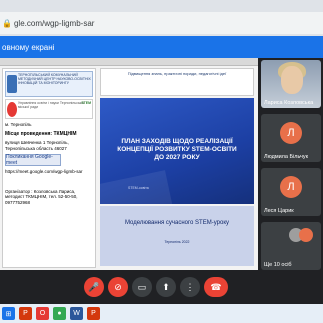 This screenshot has width=323, height=323. What do you see at coordinates (118, 287) in the screenshot?
I see `camera-off-icon: ⊘` at bounding box center [118, 287].